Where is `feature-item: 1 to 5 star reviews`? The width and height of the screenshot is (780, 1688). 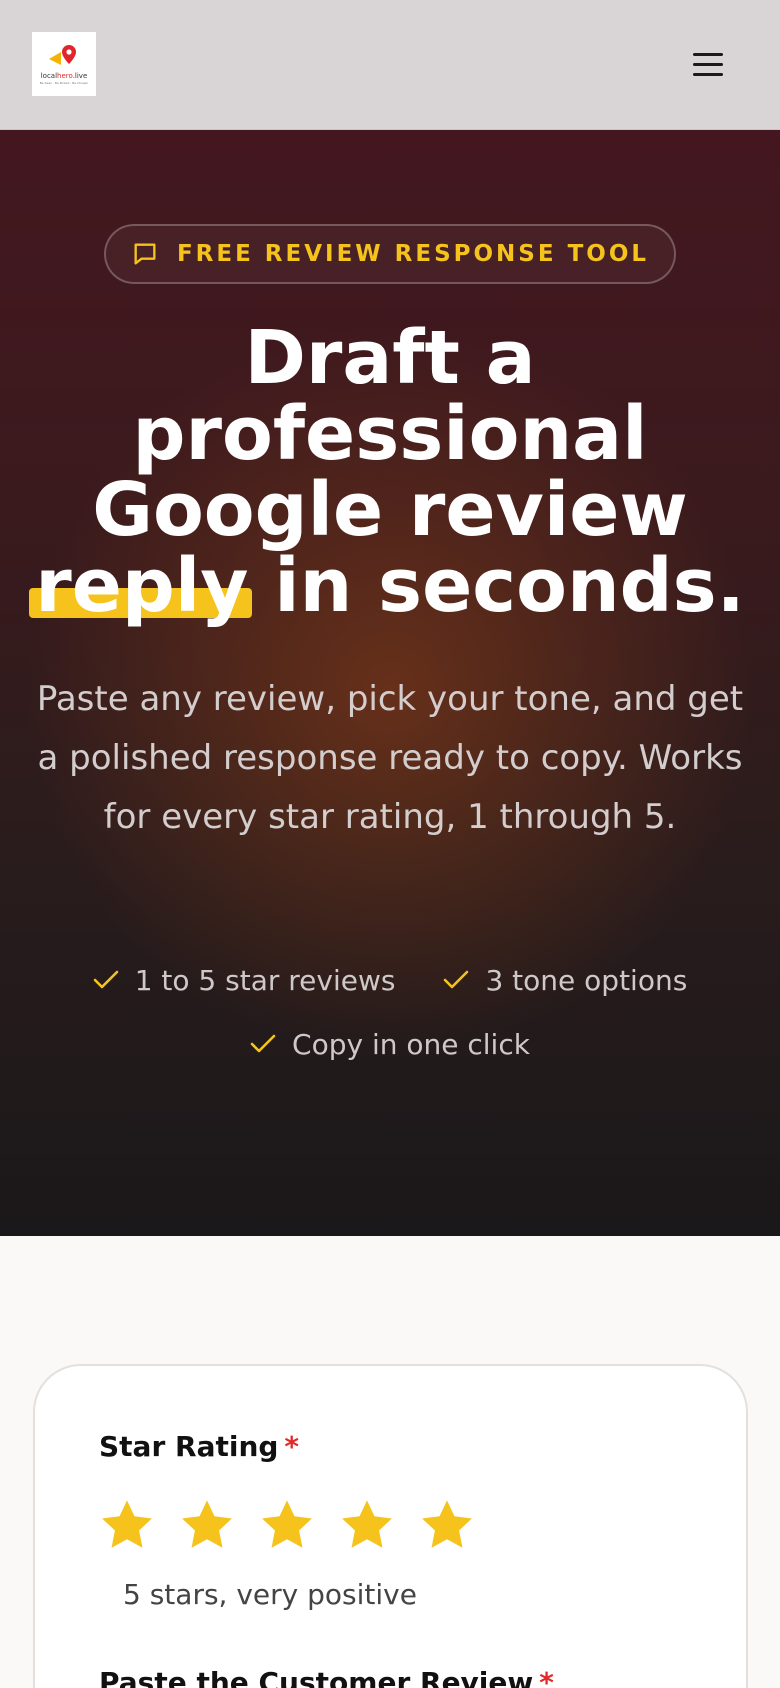
feature-item: 1 to 5 star reviews is located at coordinates (244, 980).